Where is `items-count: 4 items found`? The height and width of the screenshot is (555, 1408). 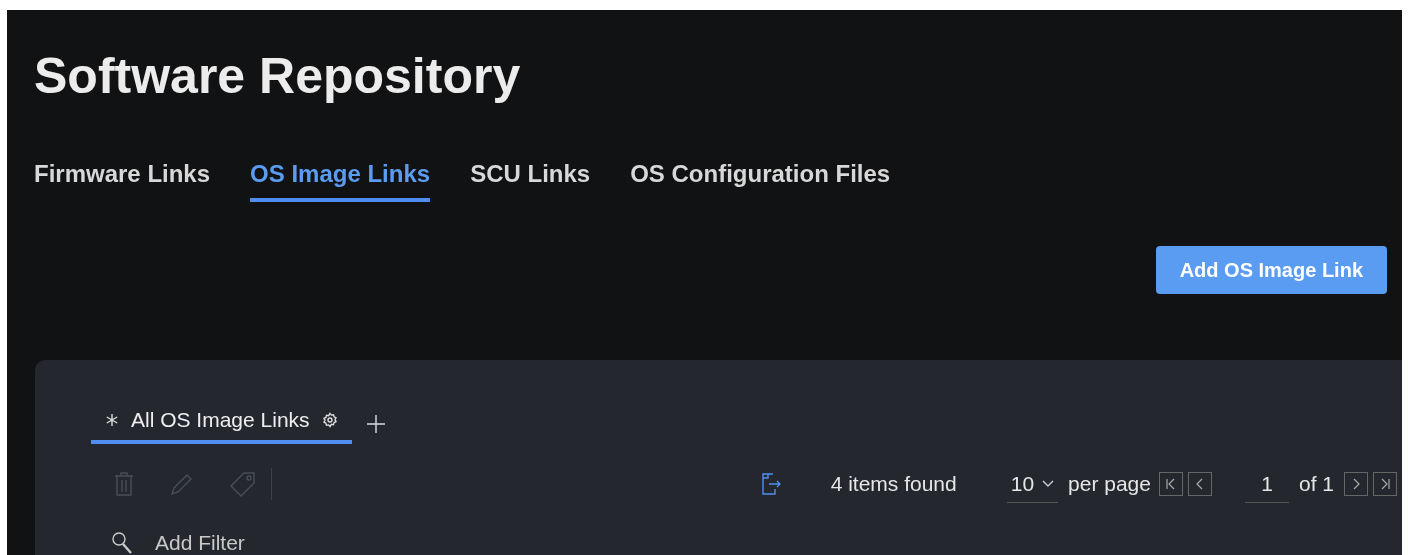 items-count: 4 items found is located at coordinates (893, 484).